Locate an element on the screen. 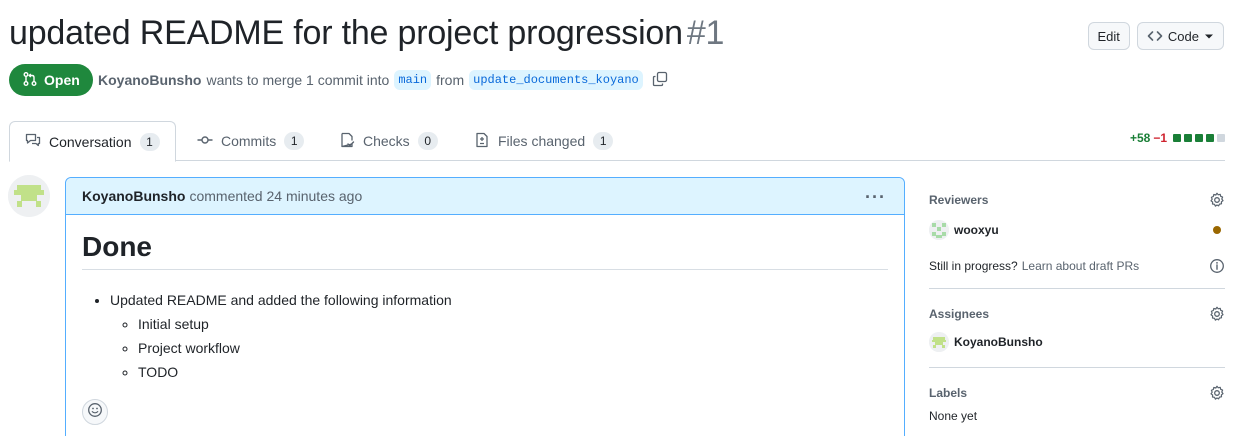 Image resolution: width=1250 pixels, height=436 pixels. comment-heading: Done is located at coordinates (485, 250).